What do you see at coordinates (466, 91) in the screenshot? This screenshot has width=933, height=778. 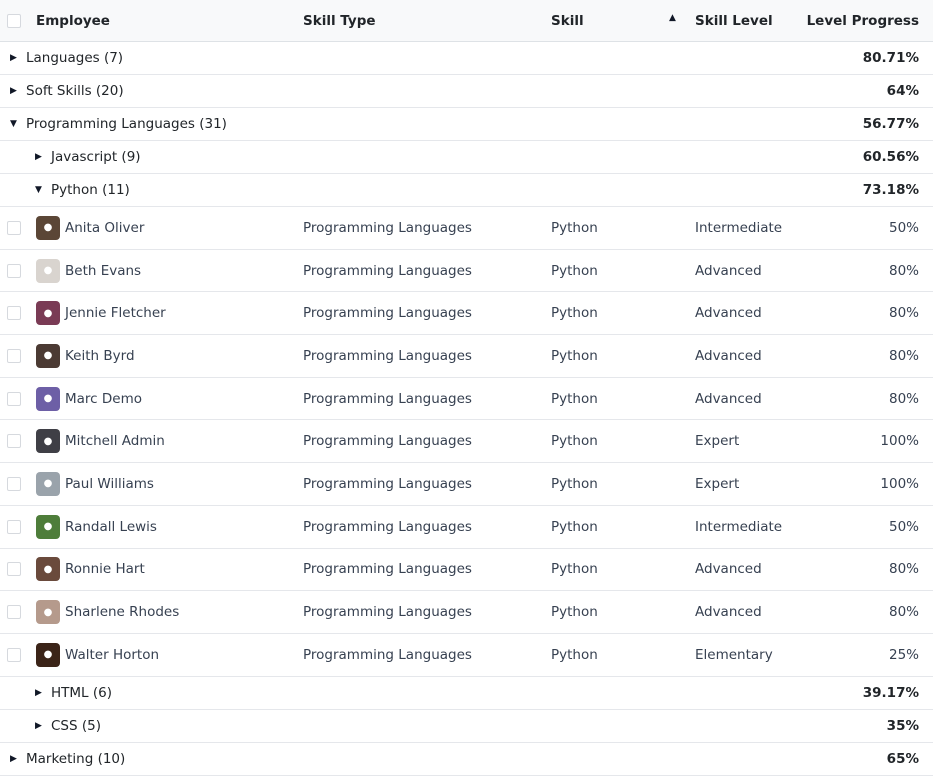 I see `group-row: ▶ Soft Skills (20) 64%` at bounding box center [466, 91].